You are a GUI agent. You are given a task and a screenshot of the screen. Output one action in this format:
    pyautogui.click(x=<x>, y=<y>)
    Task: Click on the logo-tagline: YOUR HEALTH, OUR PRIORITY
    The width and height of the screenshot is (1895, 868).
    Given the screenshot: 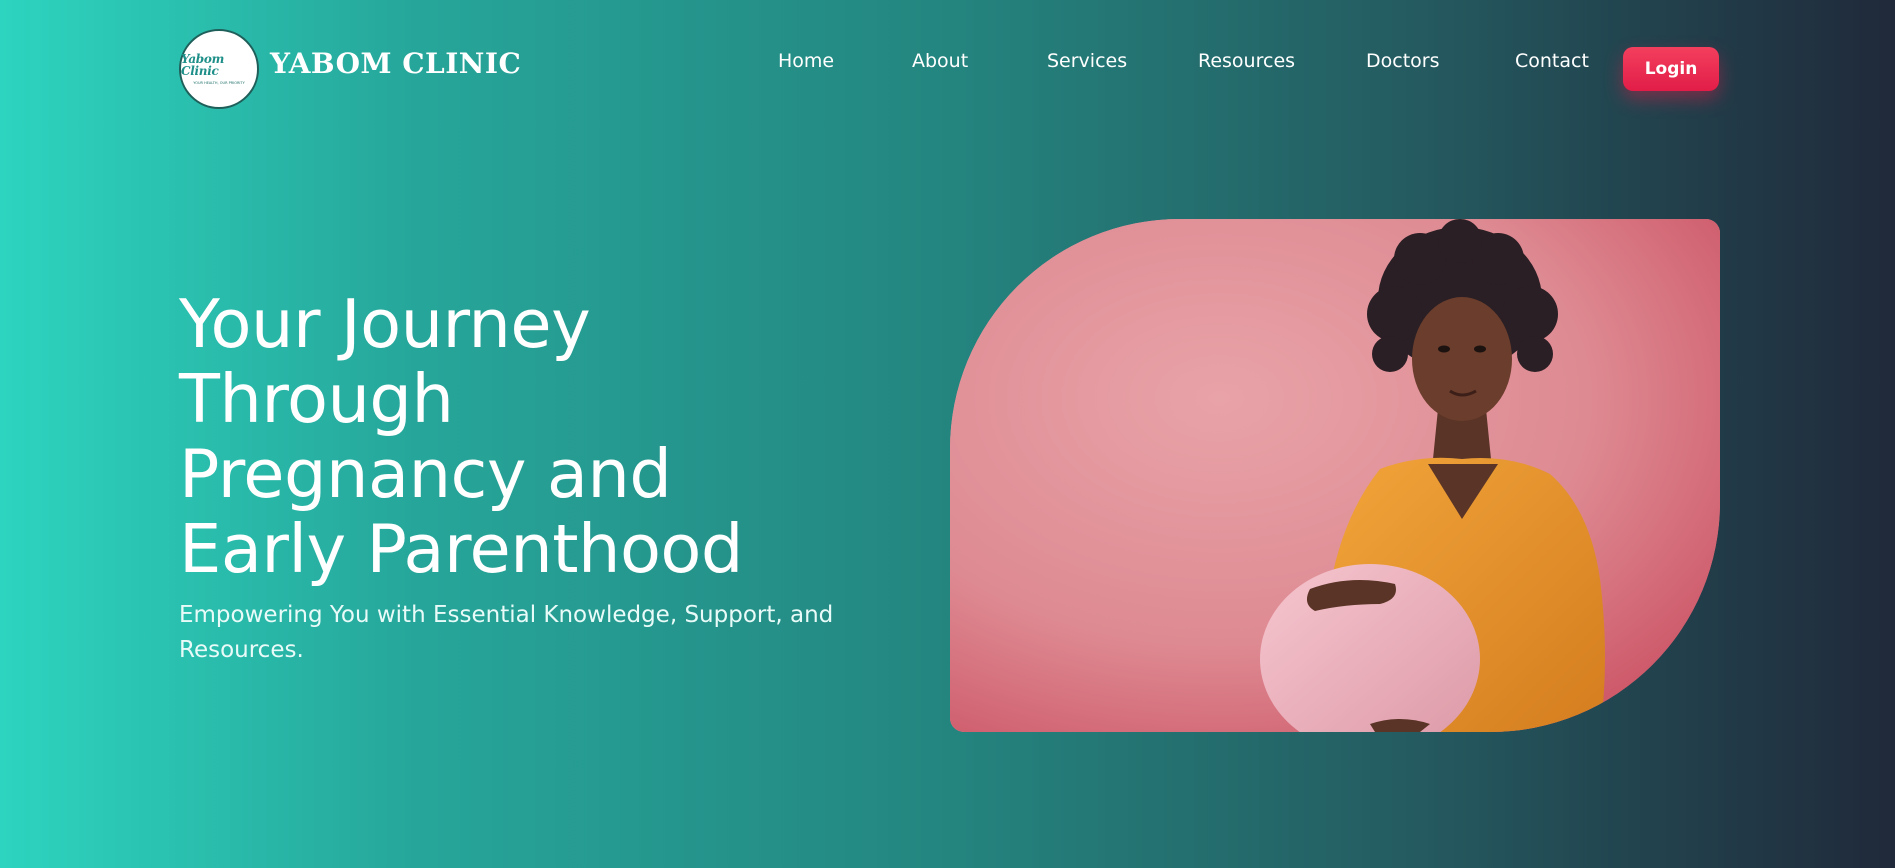 What is the action you would take?
    pyautogui.click(x=219, y=83)
    